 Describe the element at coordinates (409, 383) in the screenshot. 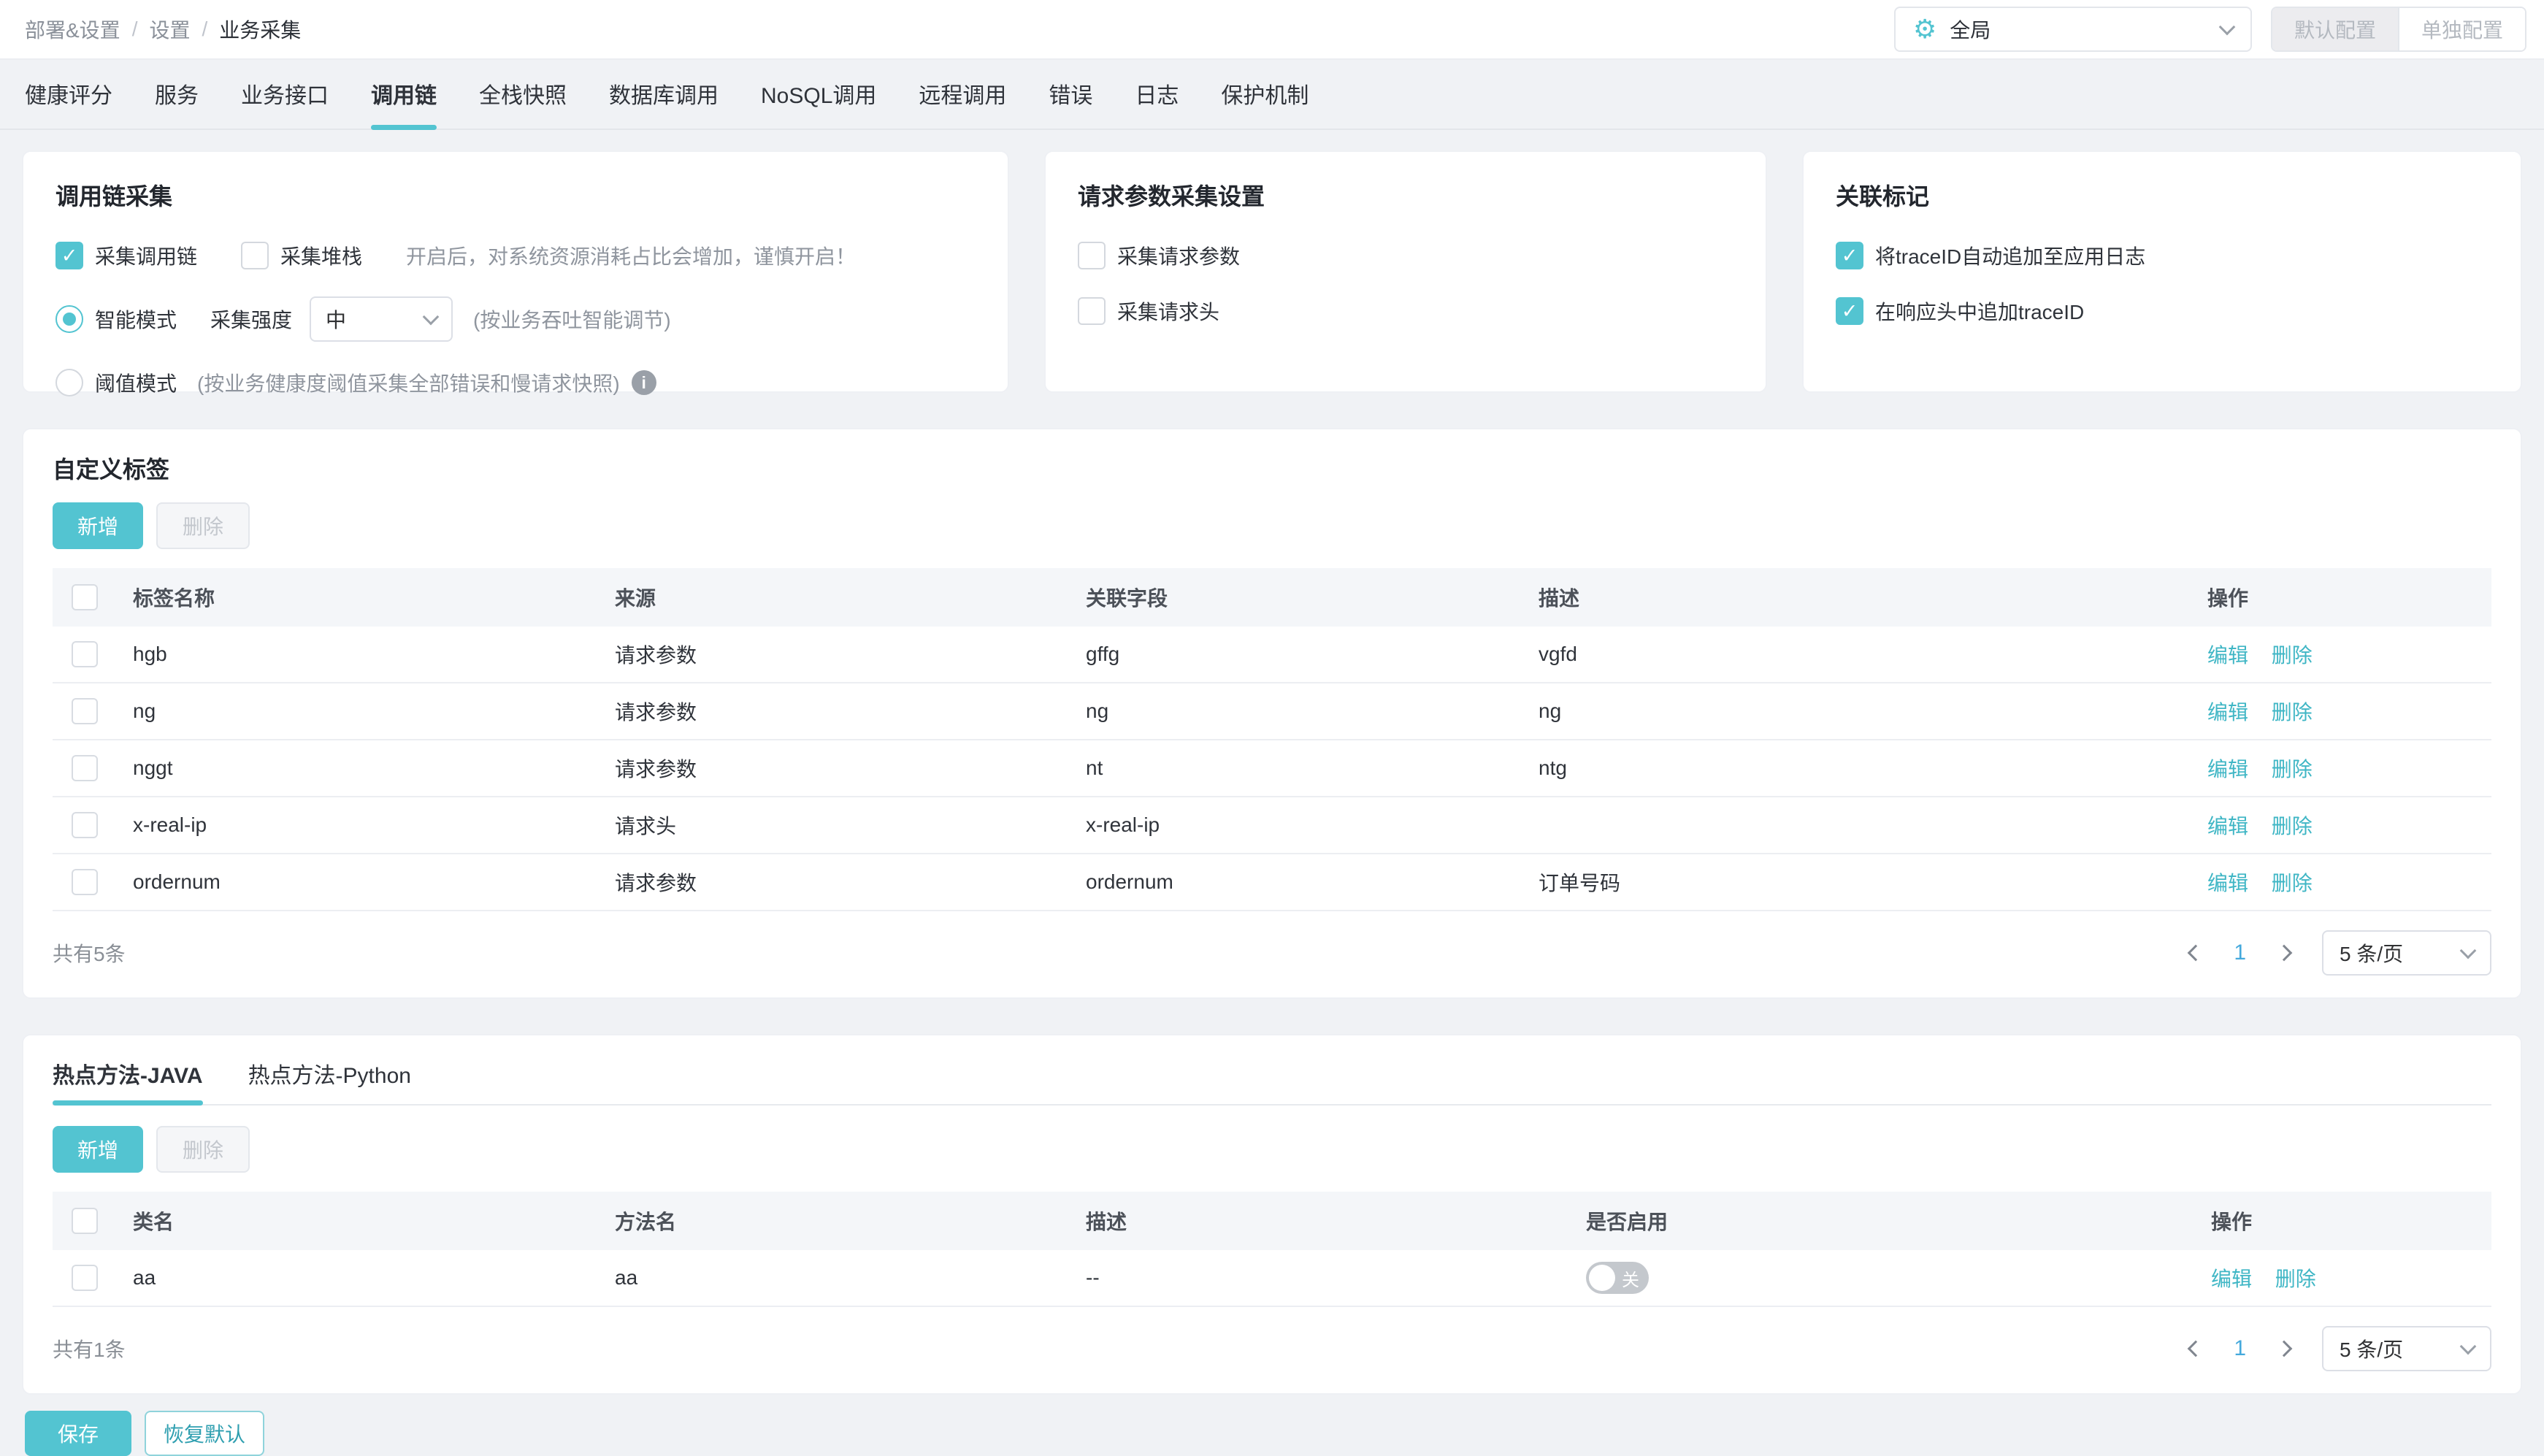

I see `threshold-mode-hint: (按业务健康度阈值采集全部错误和慢请求快照)` at that location.